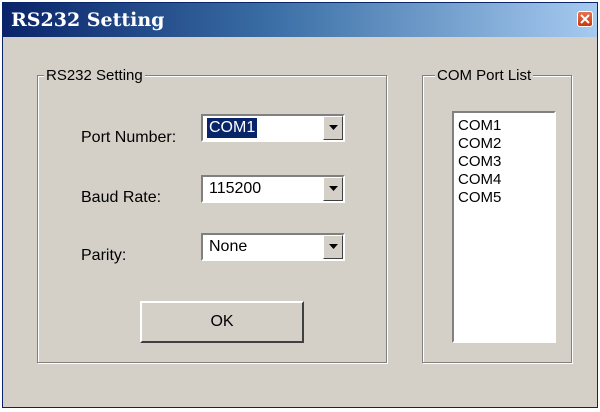 The height and width of the screenshot is (412, 600). What do you see at coordinates (273, 189) in the screenshot?
I see `baud-rate-select: 115200` at bounding box center [273, 189].